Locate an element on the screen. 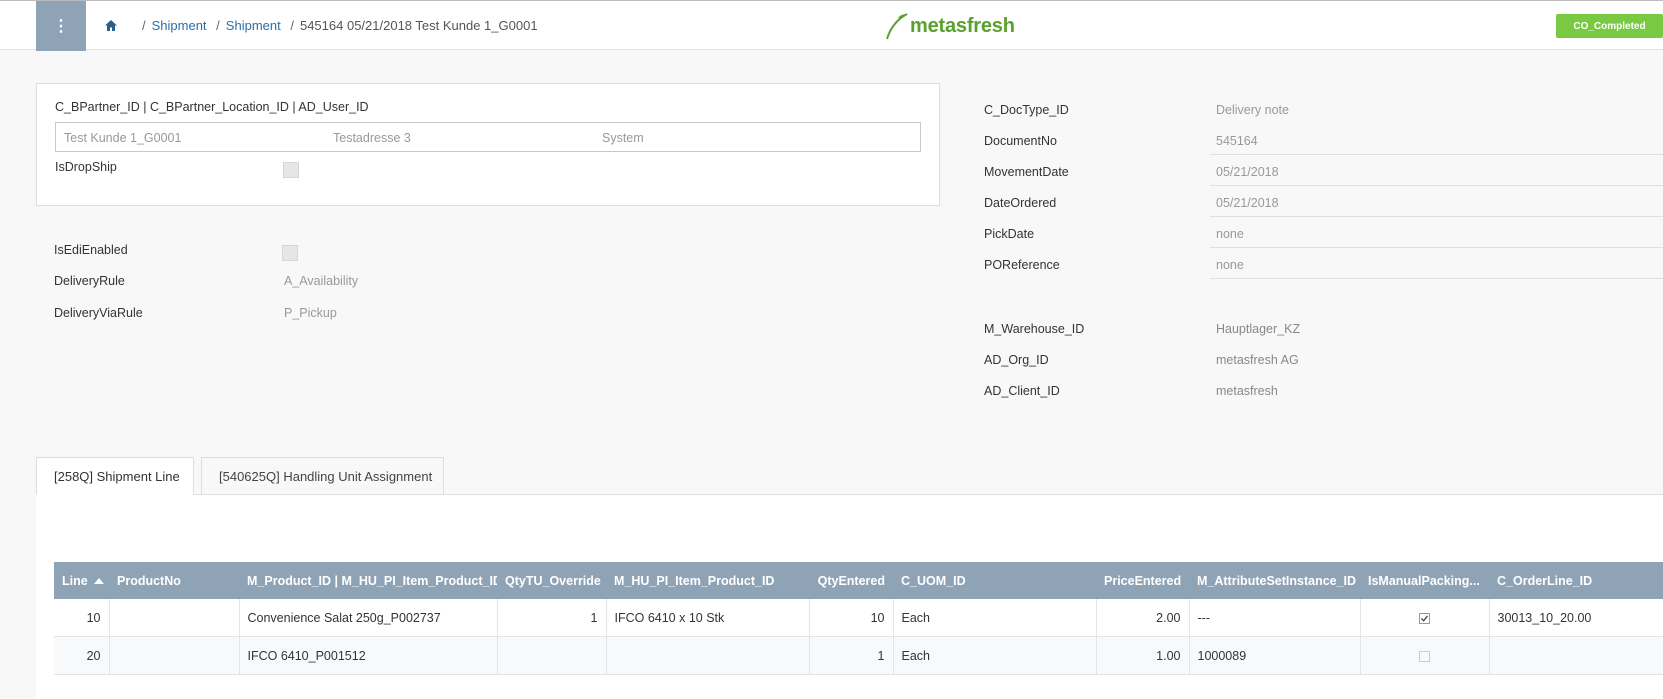  delivery-rule-value: A_Availability is located at coordinates (321, 281).